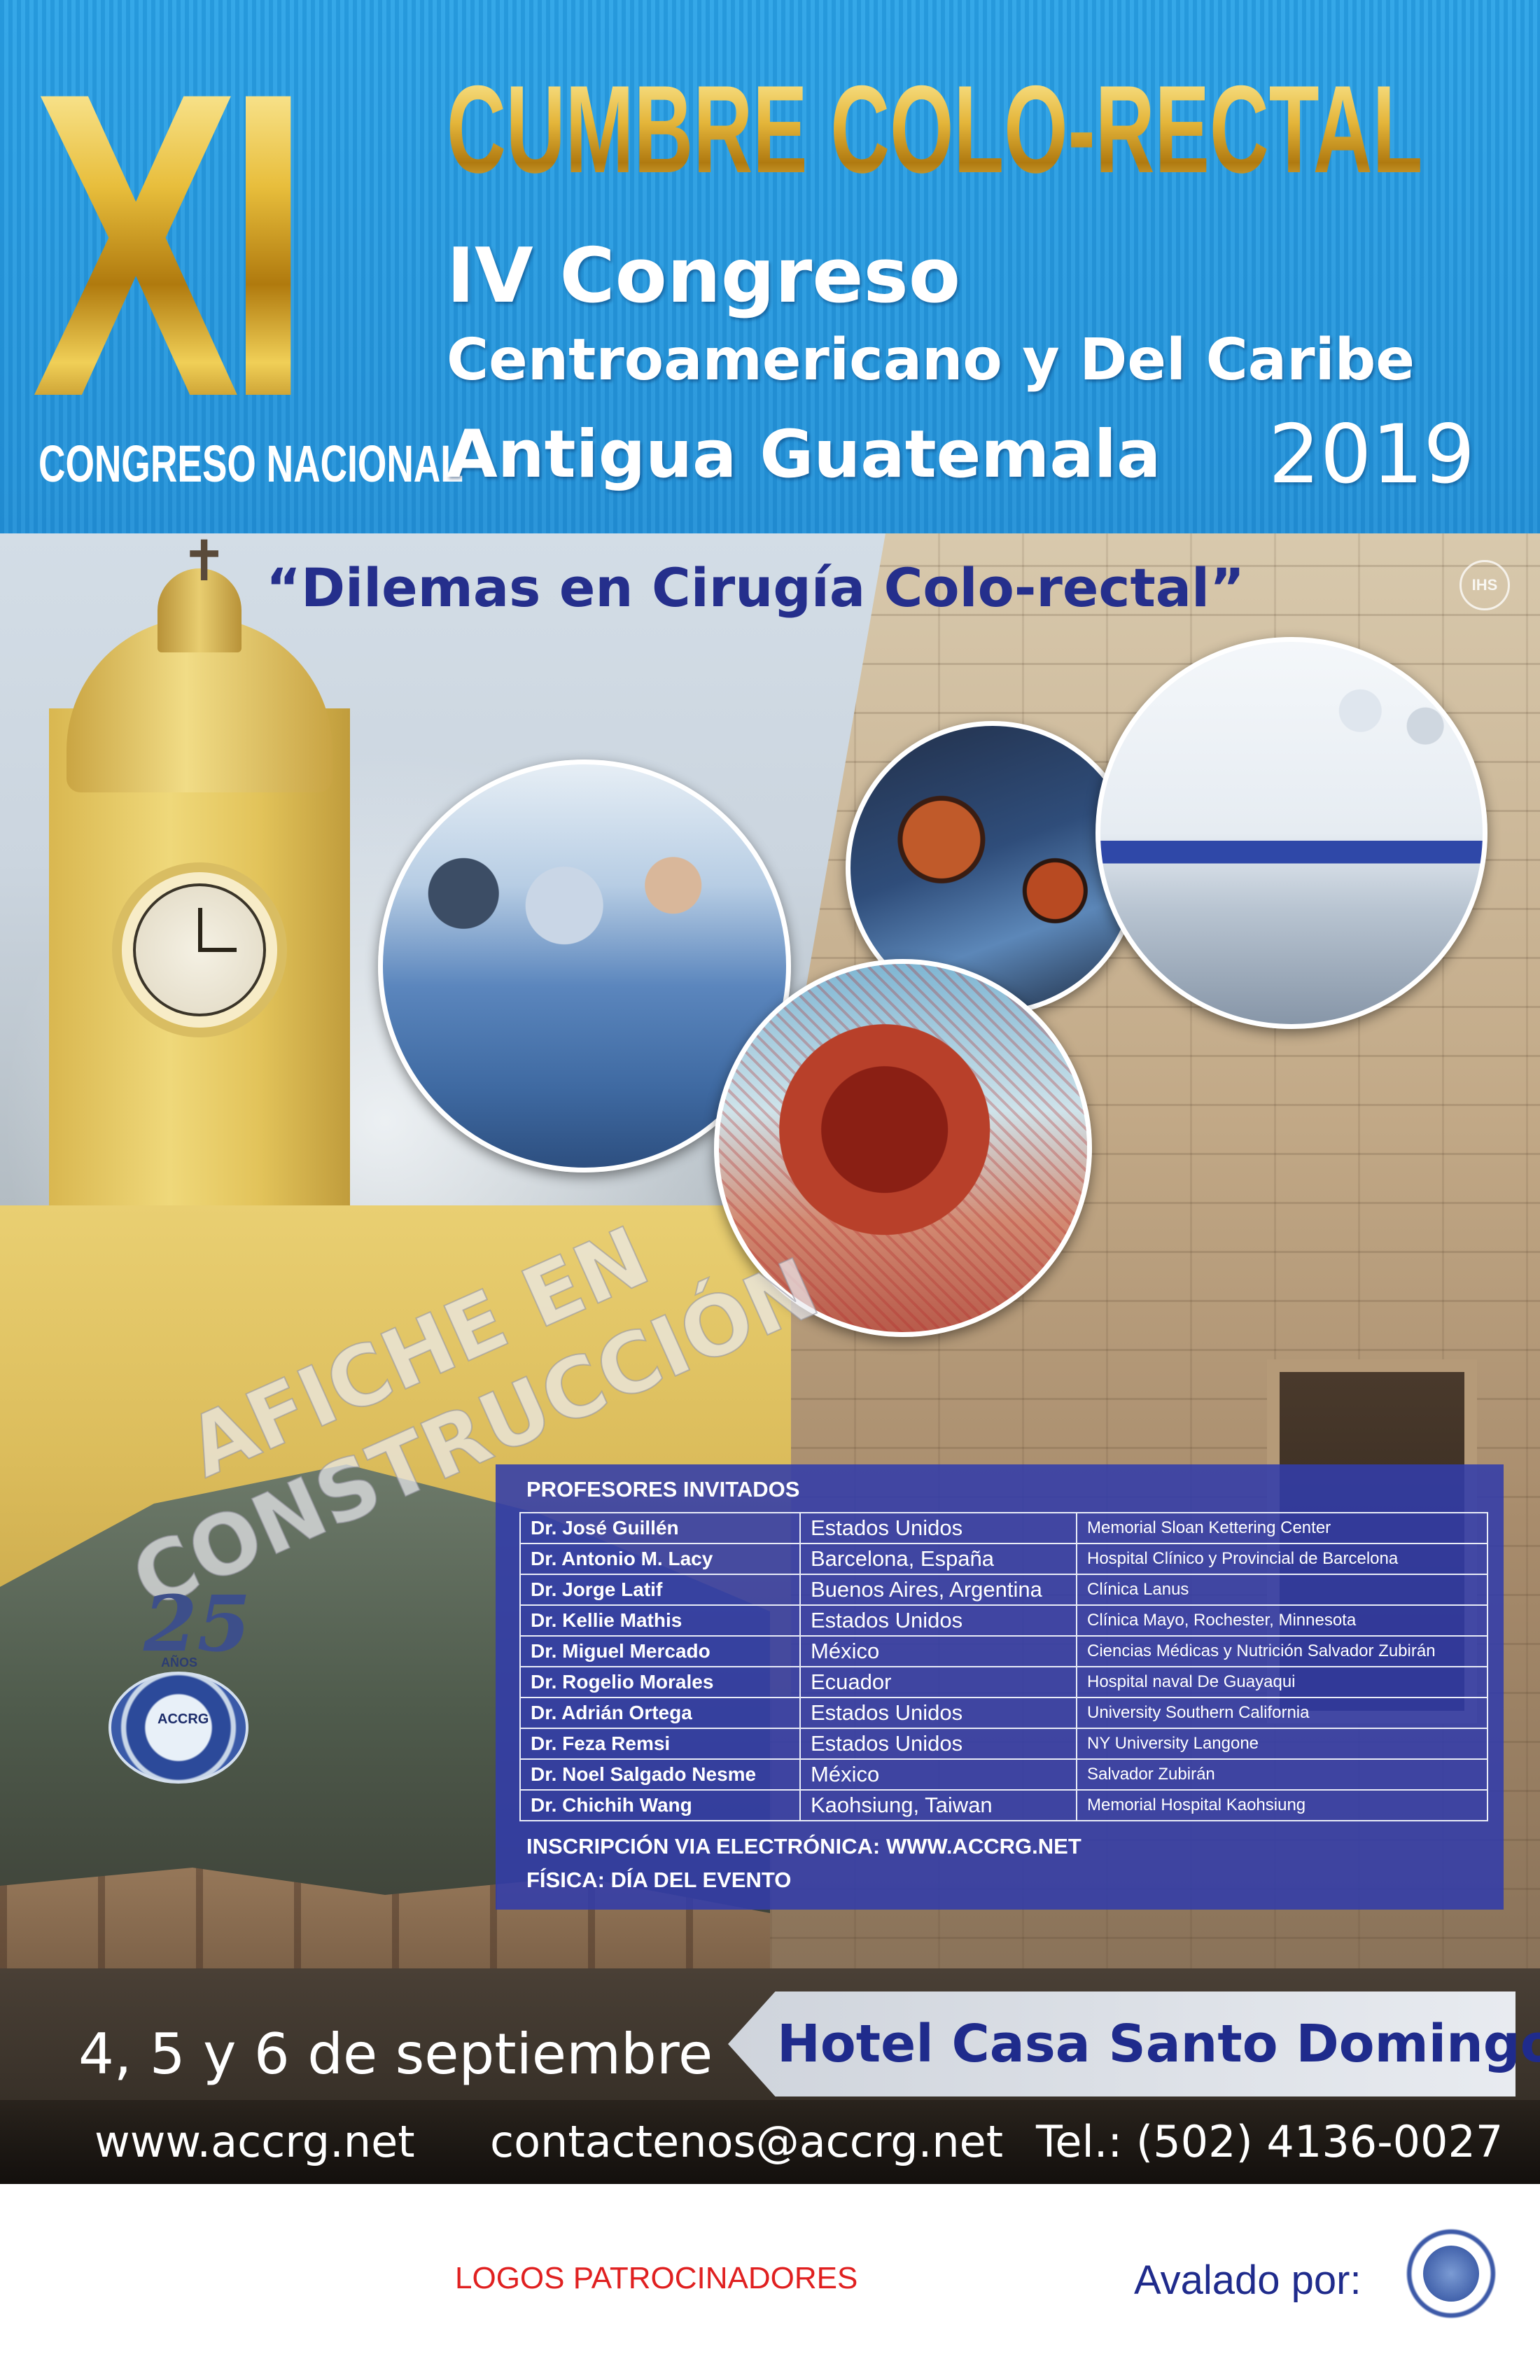  What do you see at coordinates (660, 1805) in the screenshot?
I see `professor-name: Dr. Chichih Wang` at bounding box center [660, 1805].